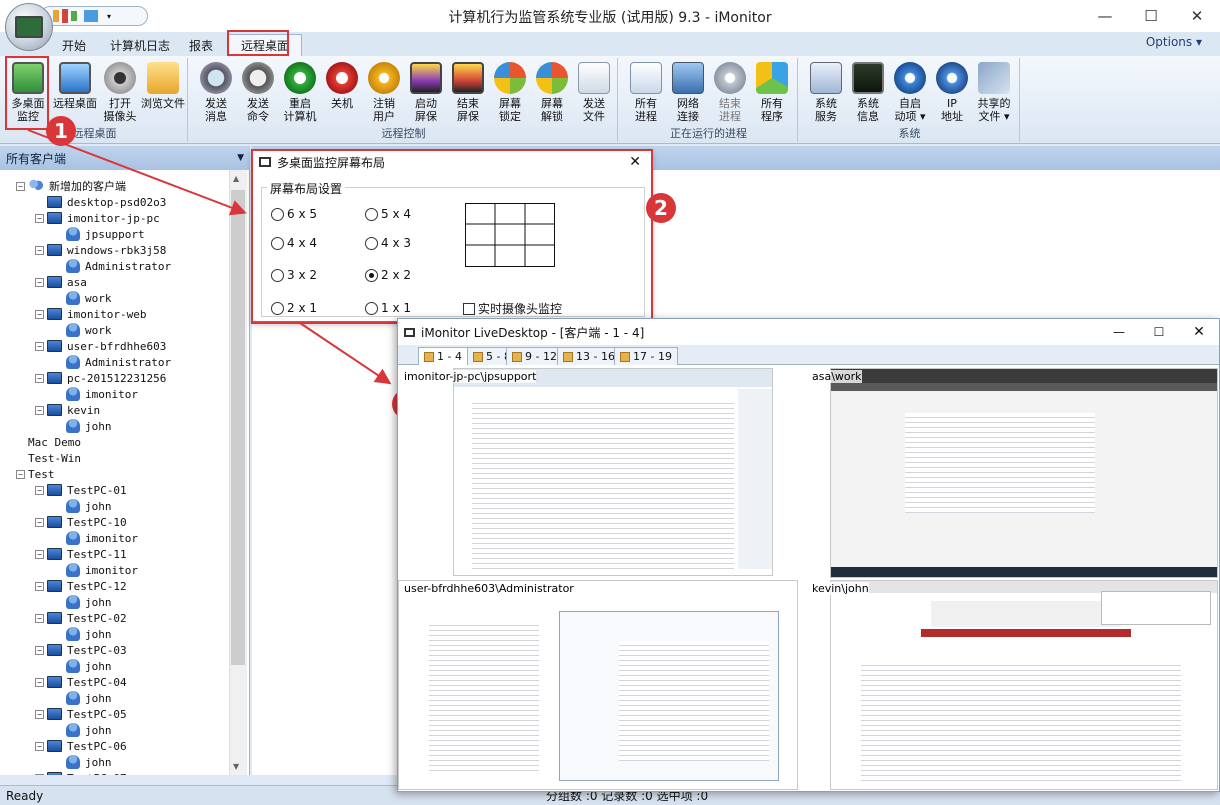 Image resolution: width=1220 pixels, height=805 pixels. Describe the element at coordinates (826, 95) in the screenshot. I see `system-services-button: 系统 服务` at that location.